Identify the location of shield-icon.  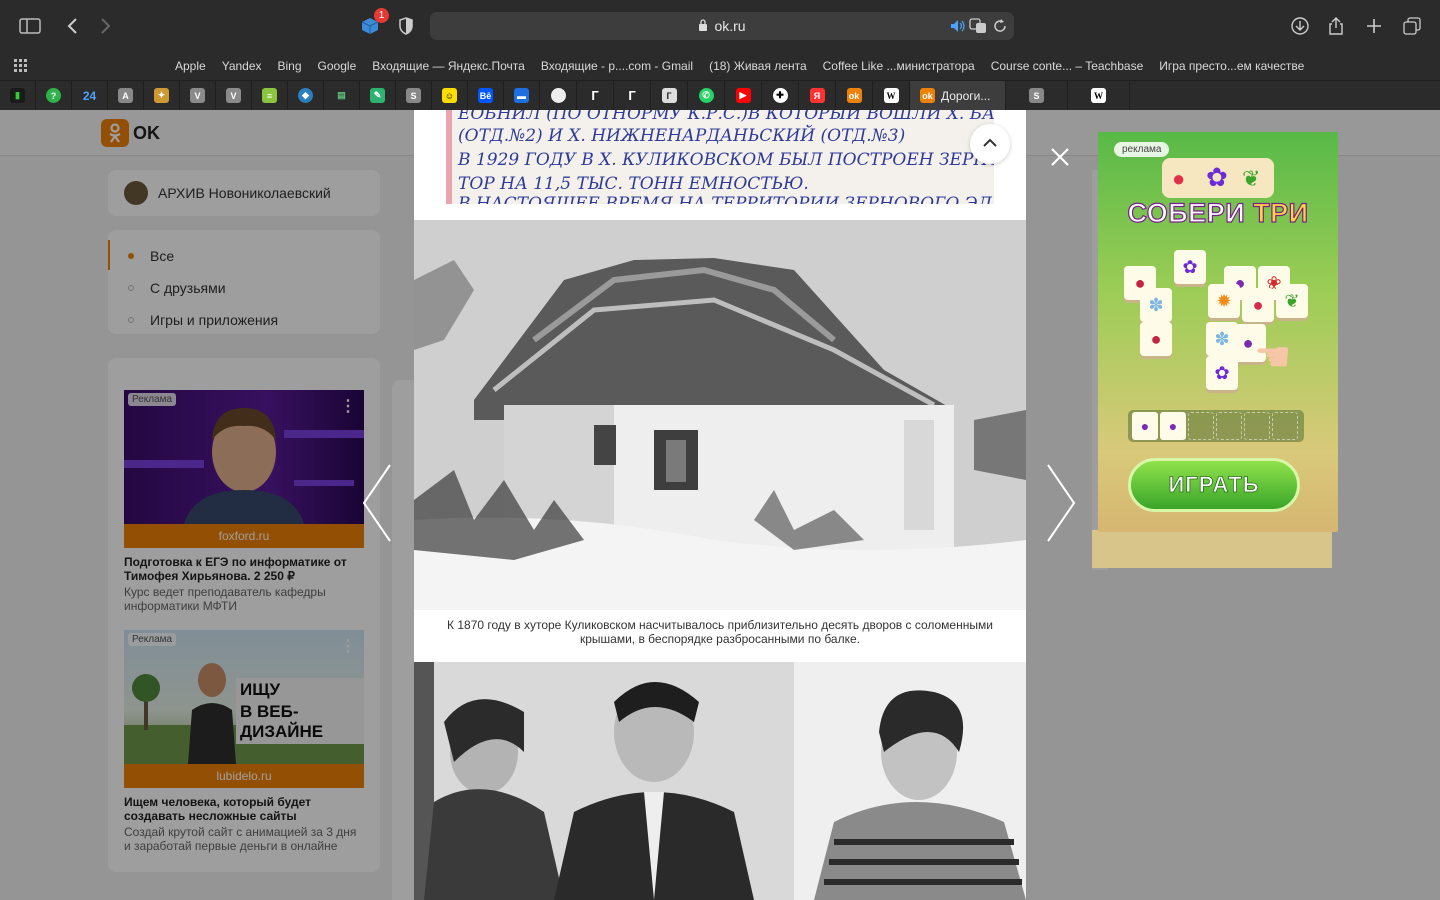
(406, 26).